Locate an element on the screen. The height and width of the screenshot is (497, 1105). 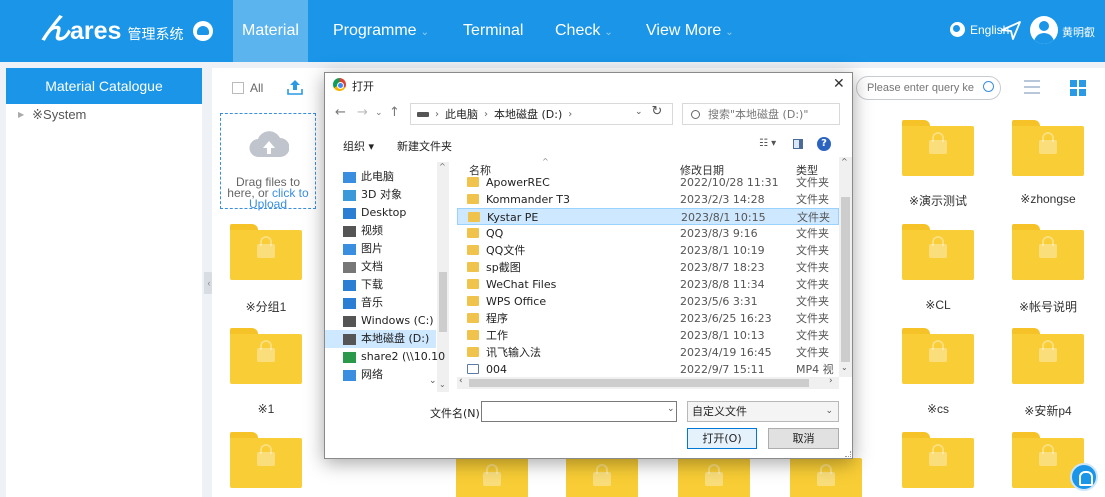
file-row: 工作 2023/8/1 10:13 文件夹 is located at coordinates (648, 335).